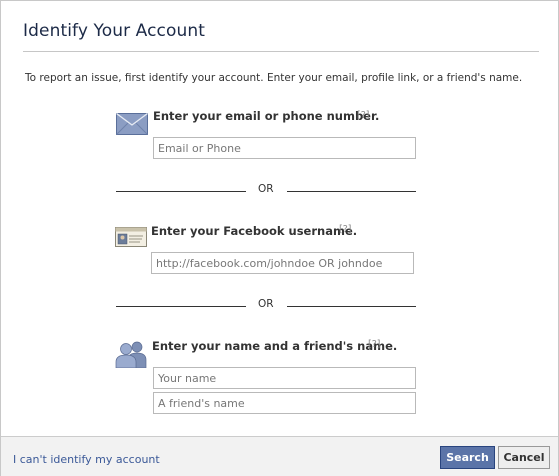 The image size is (559, 476). Describe the element at coordinates (284, 403) in the screenshot. I see `friend-name-input` at that location.